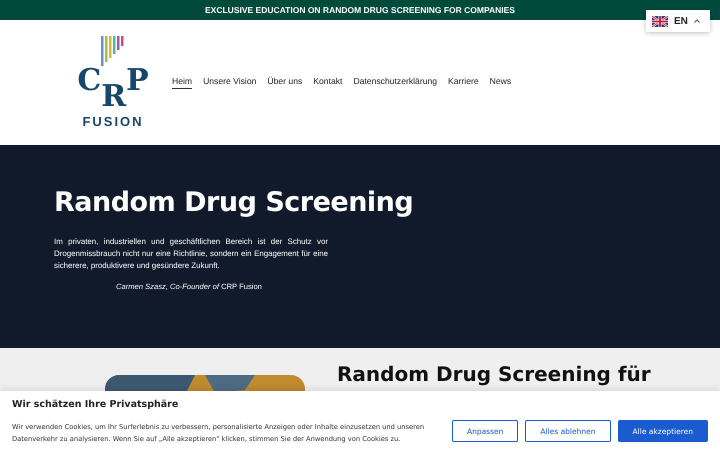 The image size is (720, 450). I want to click on section-title: Random Drug Screening für, so click(494, 374).